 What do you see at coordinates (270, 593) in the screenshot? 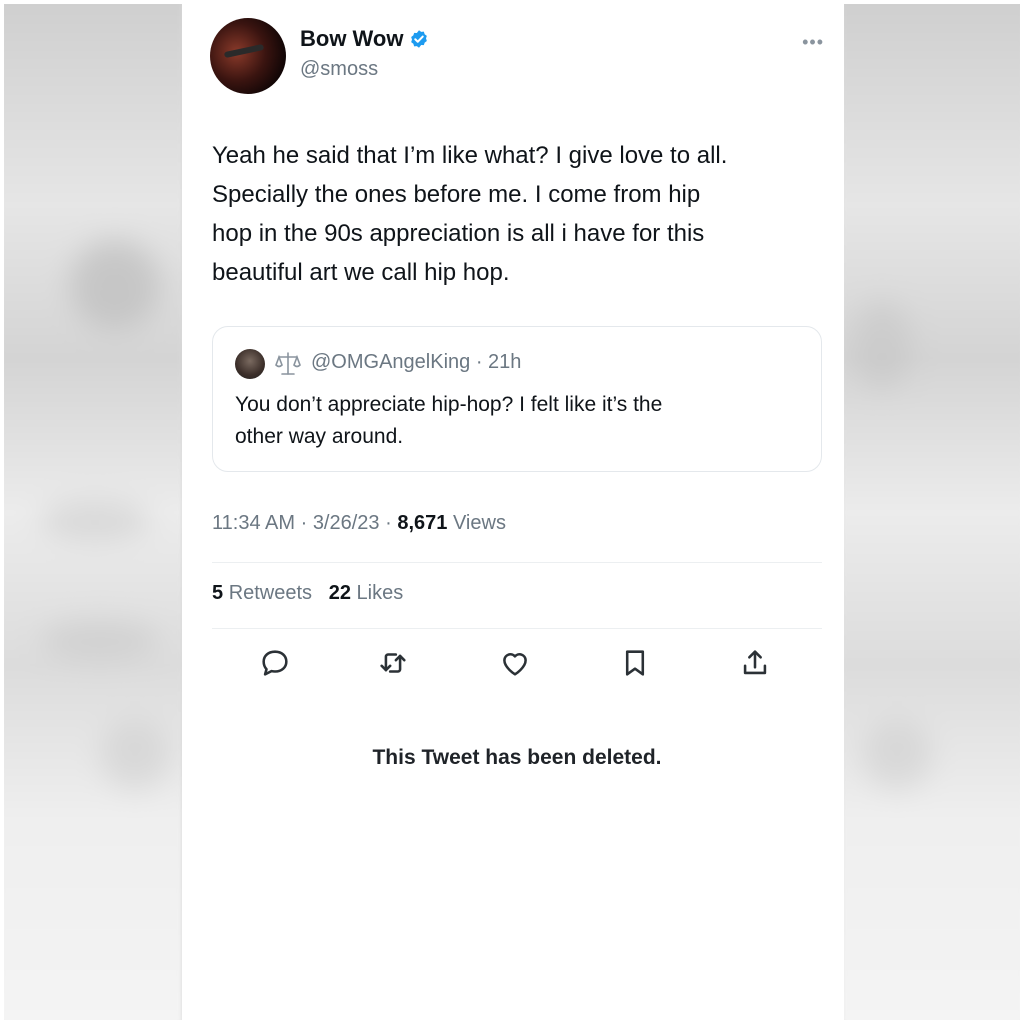
I see `retweets-label: Retweets` at bounding box center [270, 593].